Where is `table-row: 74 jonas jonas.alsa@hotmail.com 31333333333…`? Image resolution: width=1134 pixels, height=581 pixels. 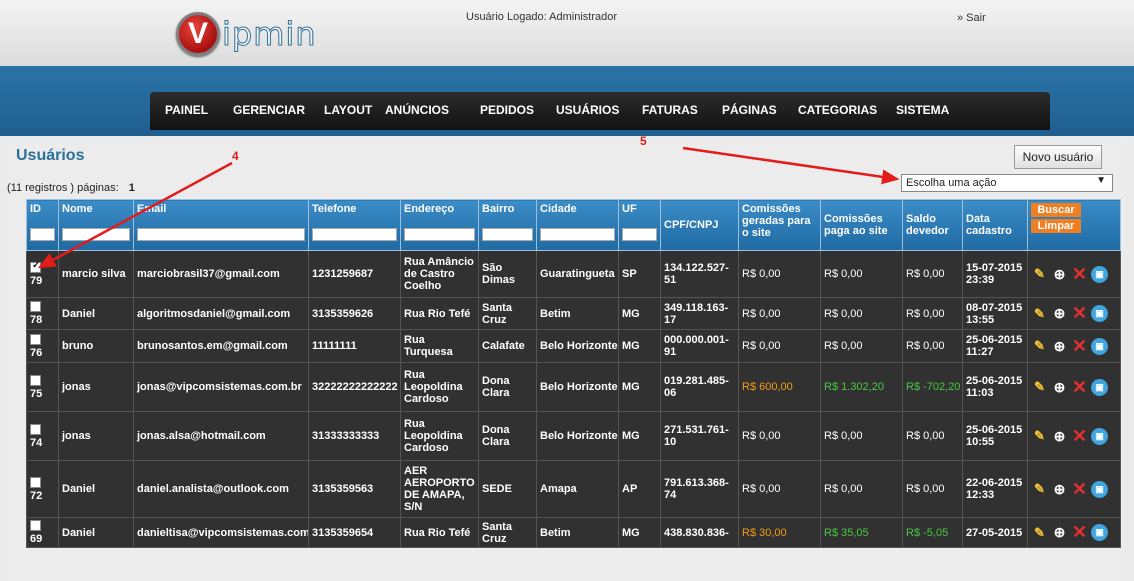 table-row: 74 jonas jonas.alsa@hotmail.com 31333333333… is located at coordinates (573, 436).